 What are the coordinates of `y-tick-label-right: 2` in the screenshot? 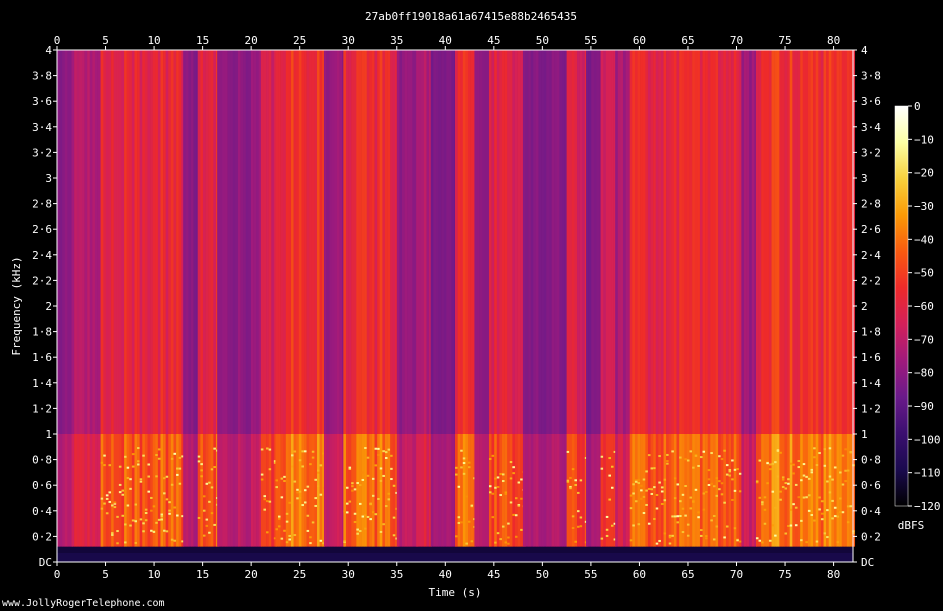 It's located at (864, 306).